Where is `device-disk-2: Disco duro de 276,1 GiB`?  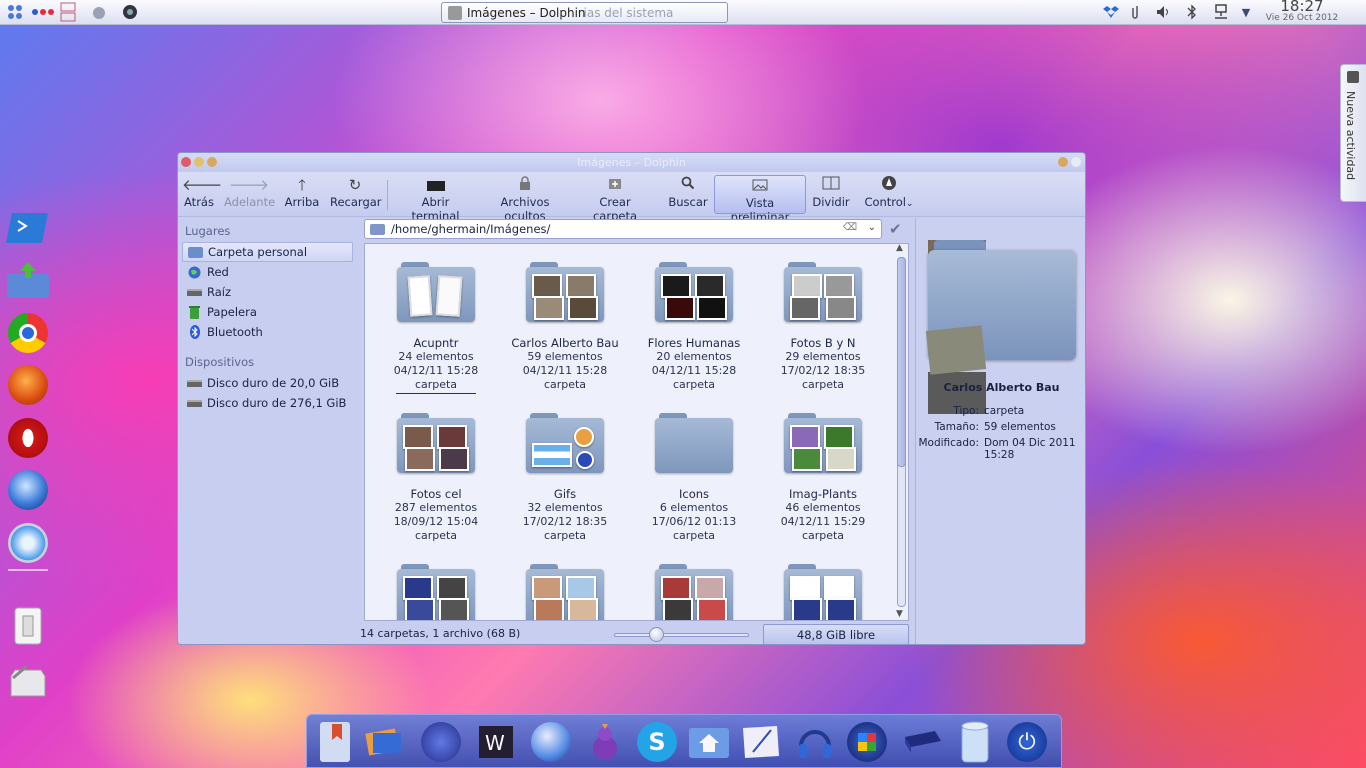
device-disk-2: Disco duro de 276,1 GiB is located at coordinates (267, 403).